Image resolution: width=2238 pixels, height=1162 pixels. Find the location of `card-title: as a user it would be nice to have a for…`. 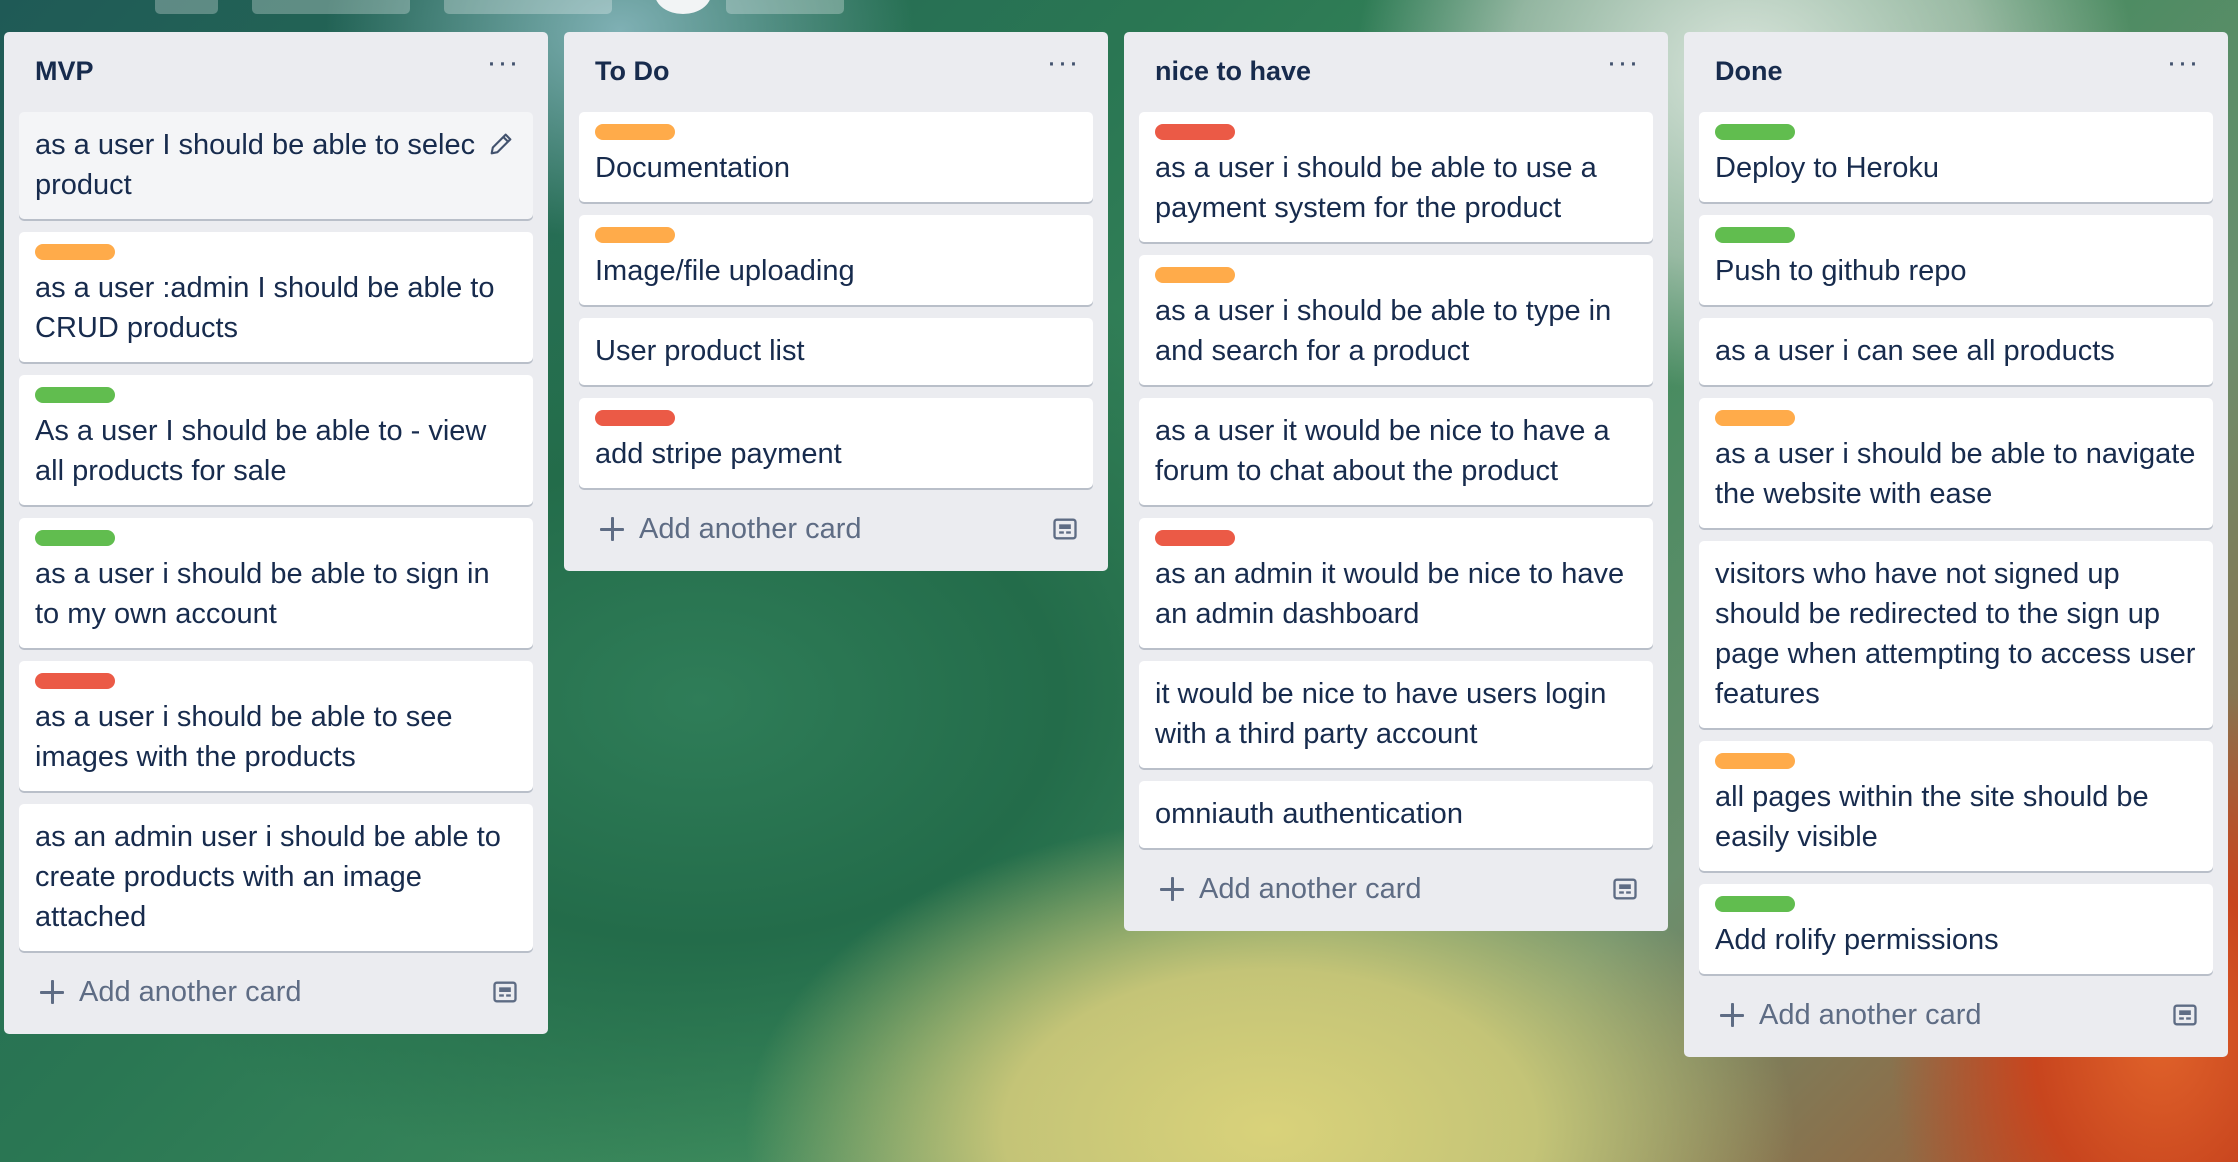

card-title: as a user it would be nice to have a for… is located at coordinates (1382, 451).